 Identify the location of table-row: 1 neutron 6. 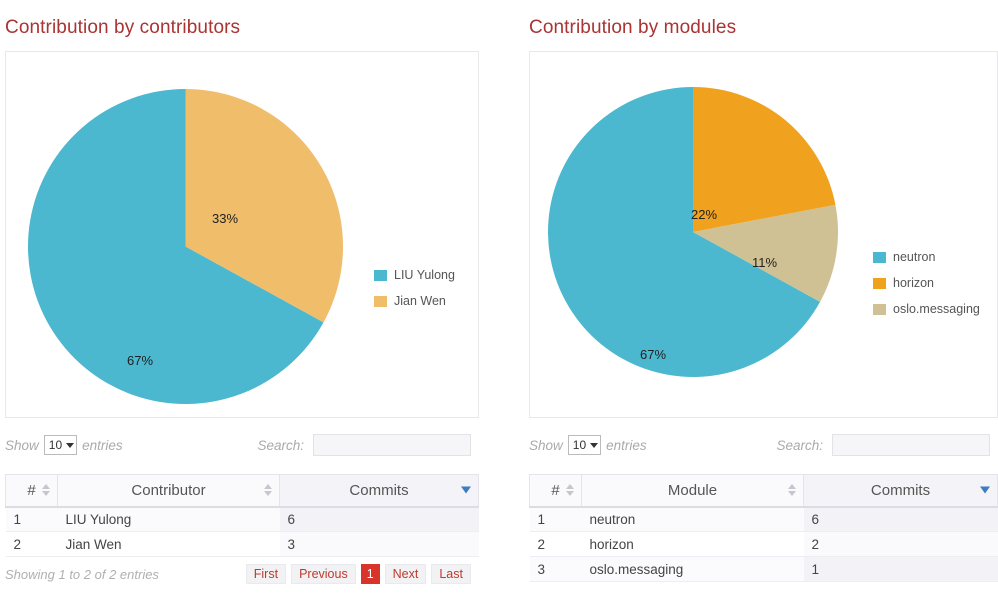
(763, 519).